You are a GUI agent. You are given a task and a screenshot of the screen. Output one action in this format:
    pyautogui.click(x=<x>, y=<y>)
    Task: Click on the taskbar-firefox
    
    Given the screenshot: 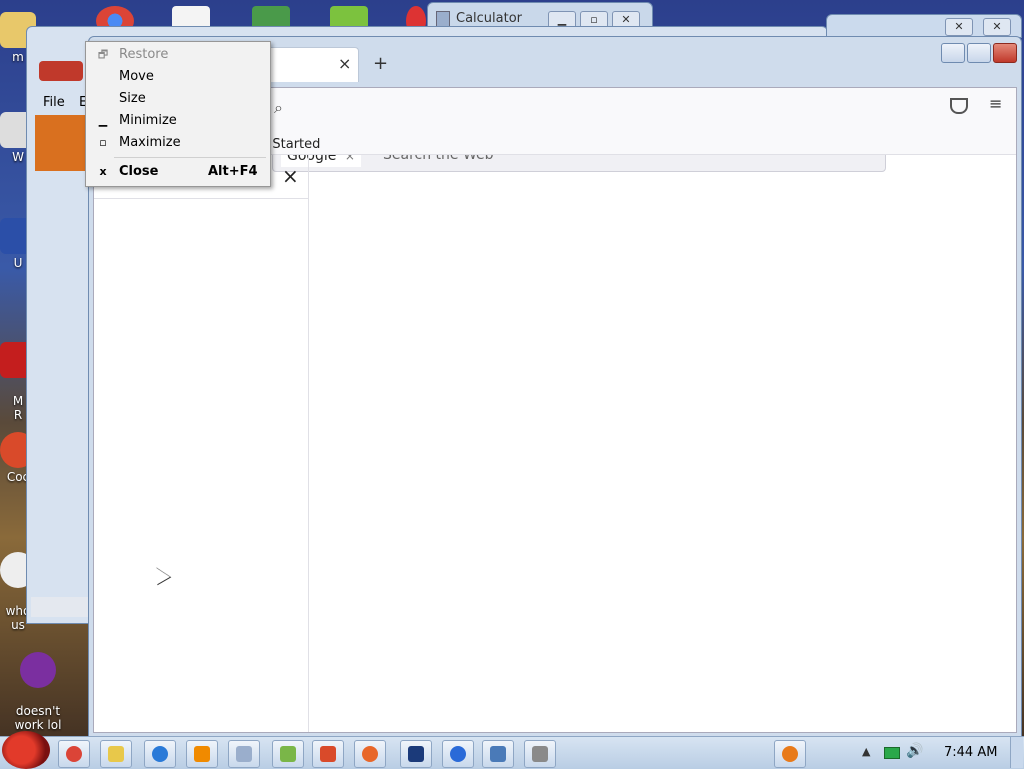 What is the action you would take?
    pyautogui.click(x=370, y=754)
    